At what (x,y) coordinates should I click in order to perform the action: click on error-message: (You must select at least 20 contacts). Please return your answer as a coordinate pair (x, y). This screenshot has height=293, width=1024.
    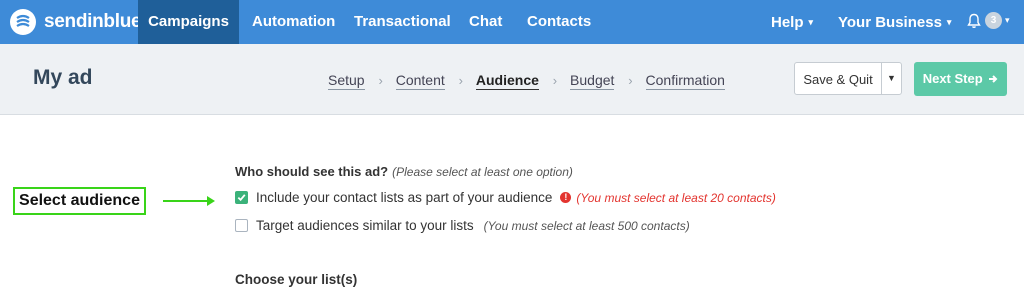
    Looking at the image, I should click on (676, 197).